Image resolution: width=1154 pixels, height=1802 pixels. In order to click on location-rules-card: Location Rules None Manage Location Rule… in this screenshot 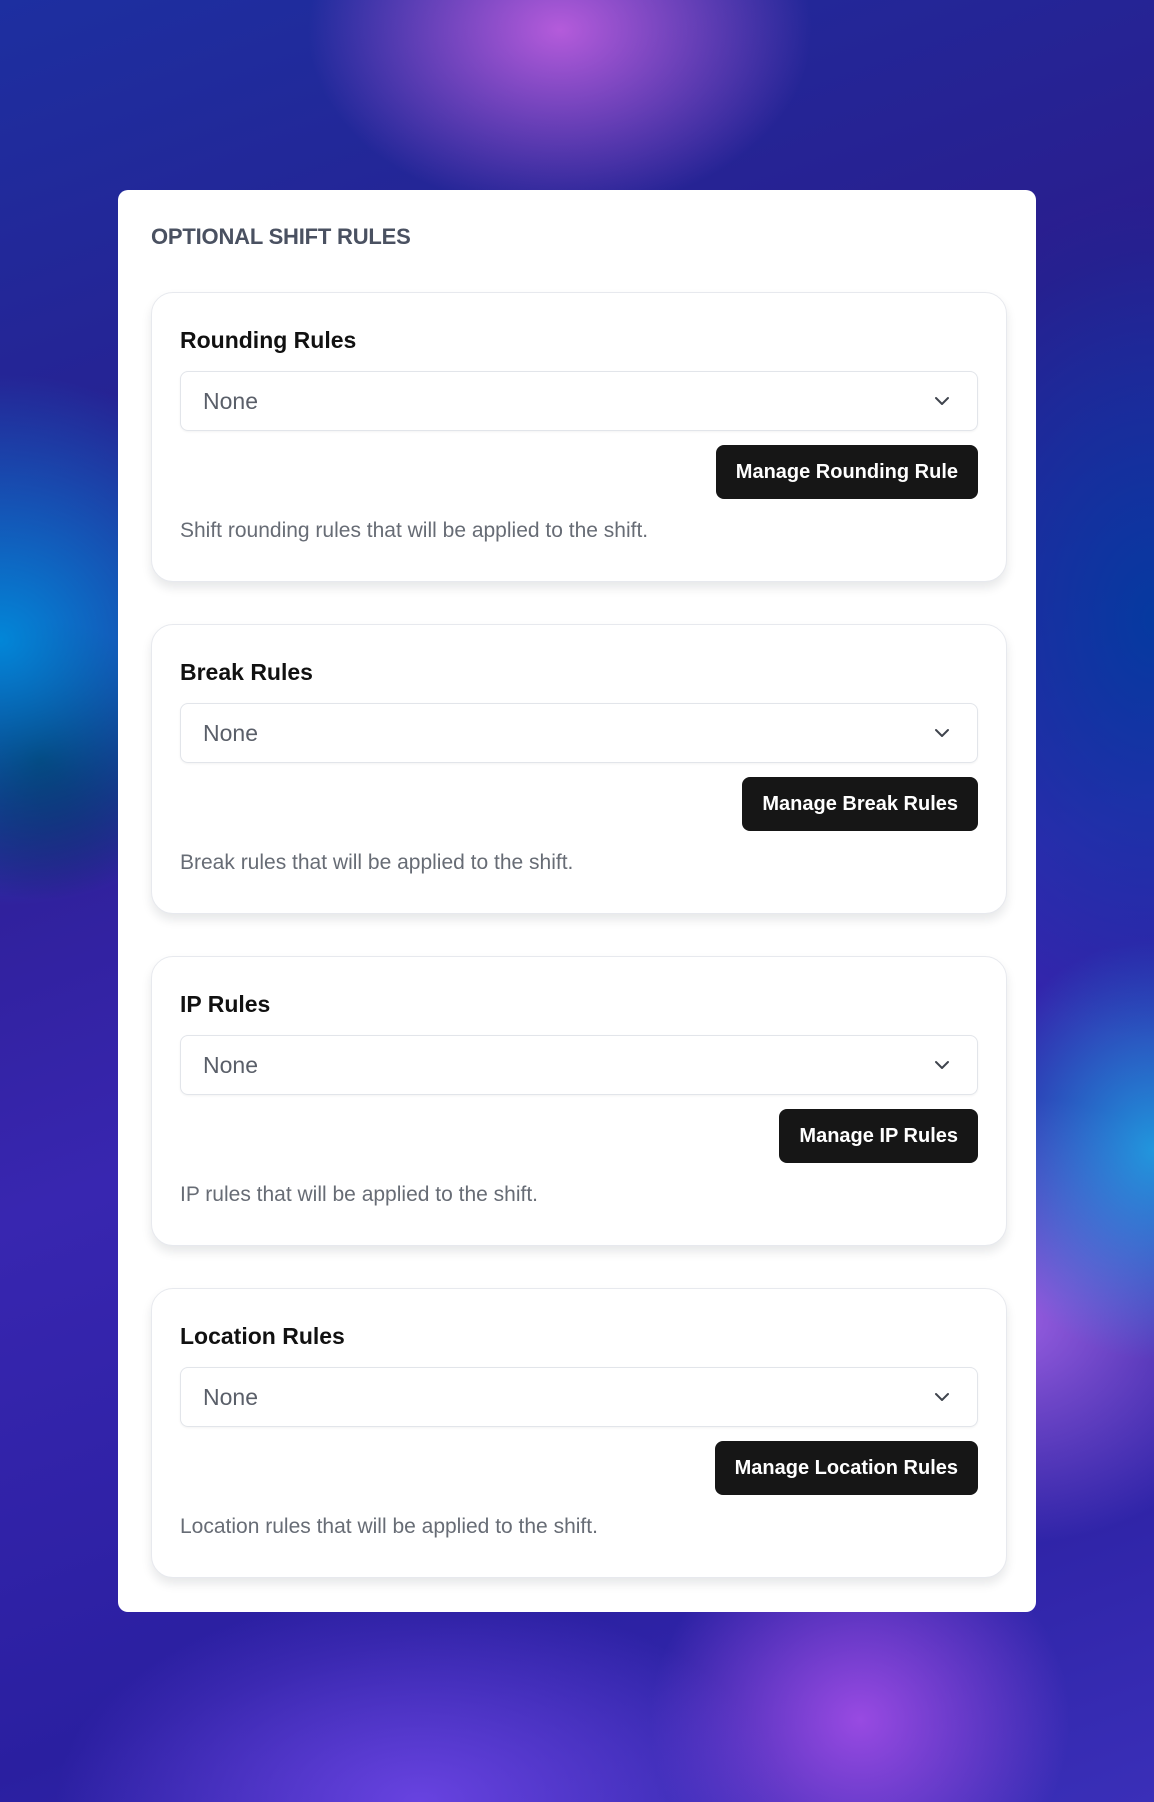, I will do `click(579, 1433)`.